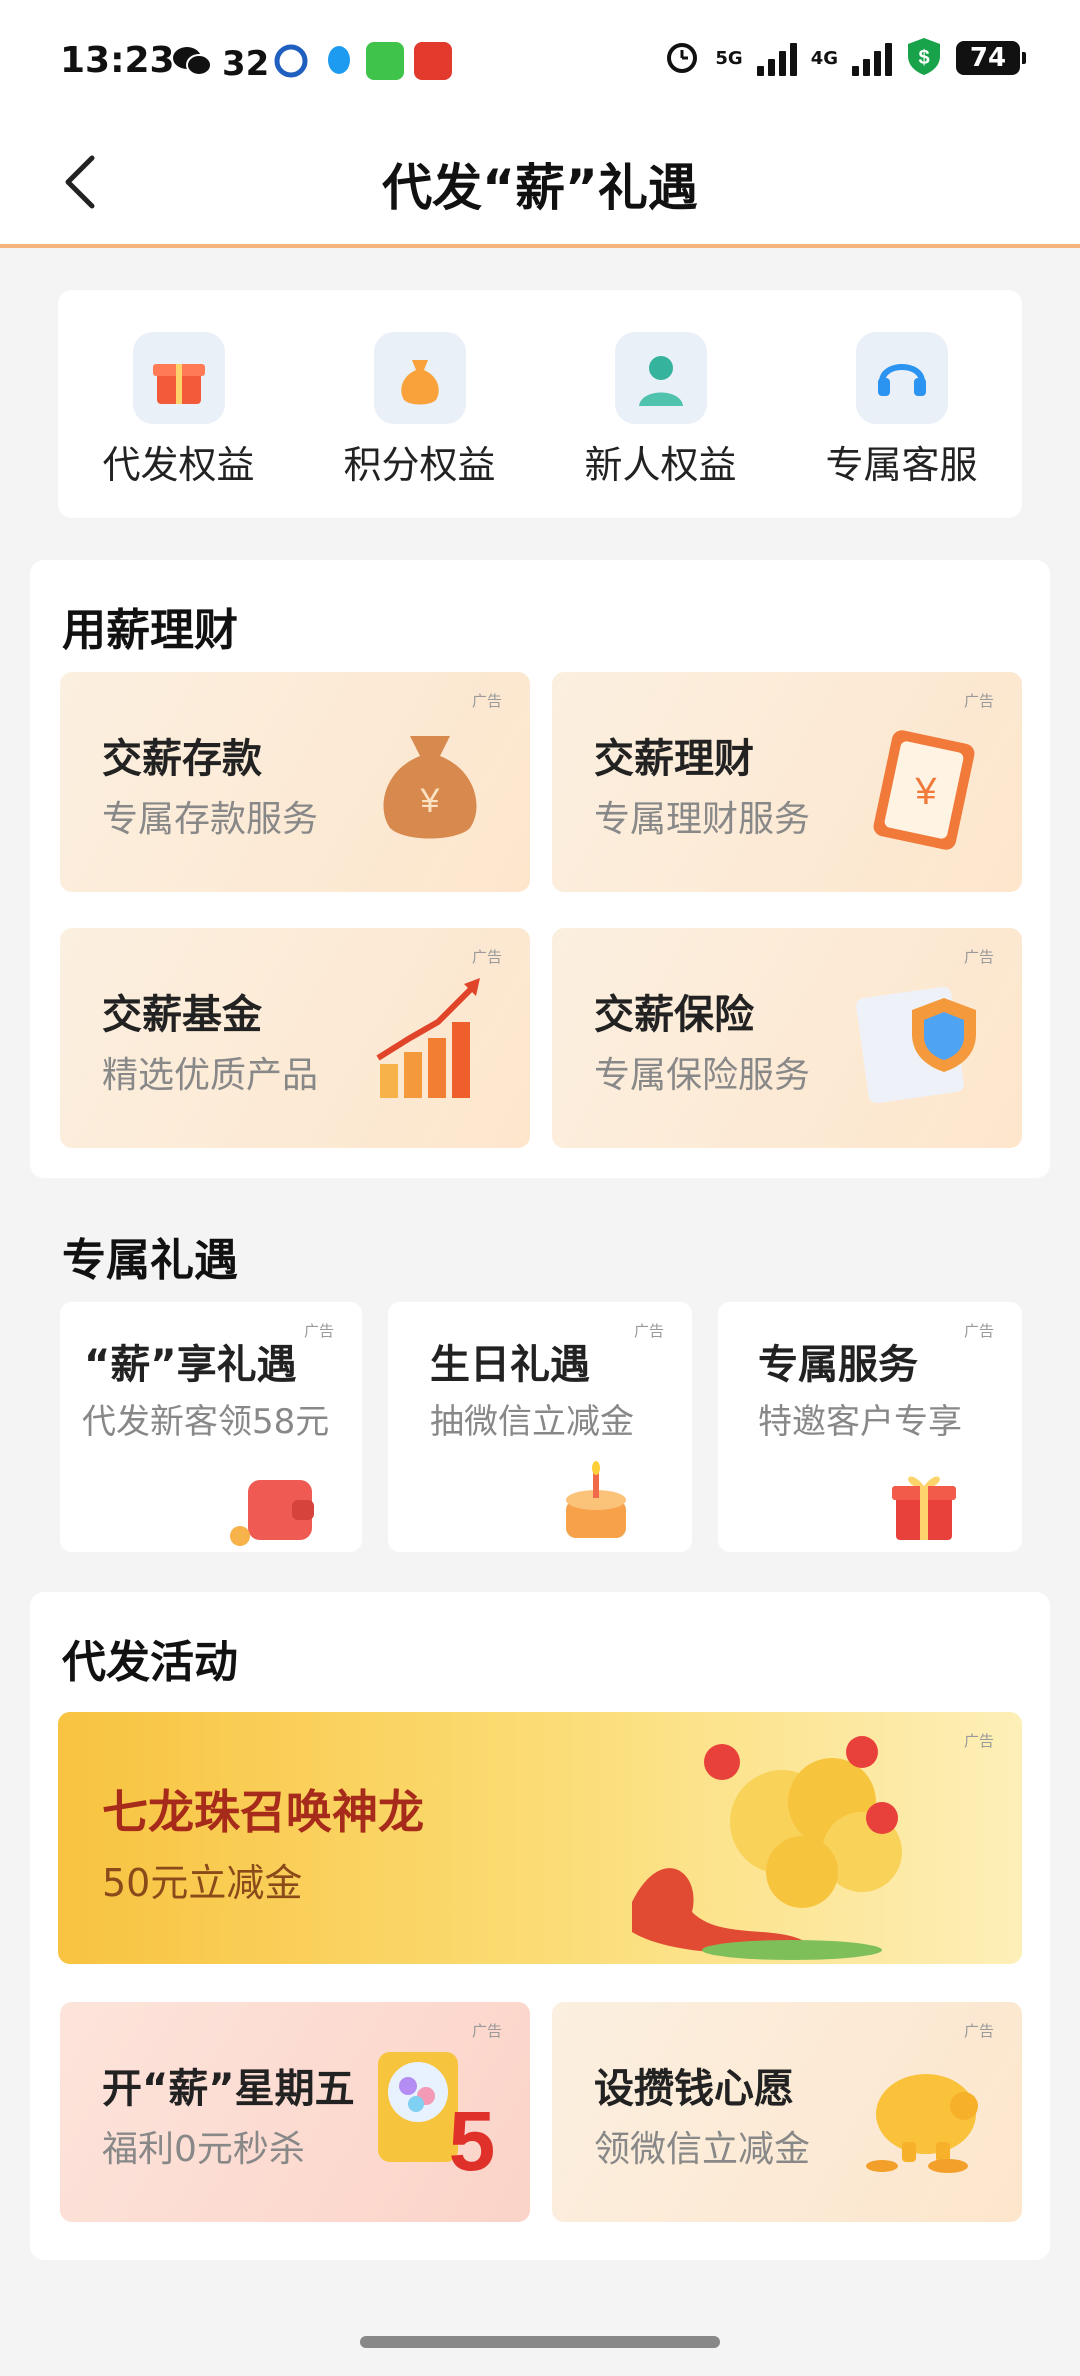 The height and width of the screenshot is (2376, 1080). What do you see at coordinates (540, 60) in the screenshot?
I see `status-bar: 13:23 32 5G 4G $ 74` at bounding box center [540, 60].